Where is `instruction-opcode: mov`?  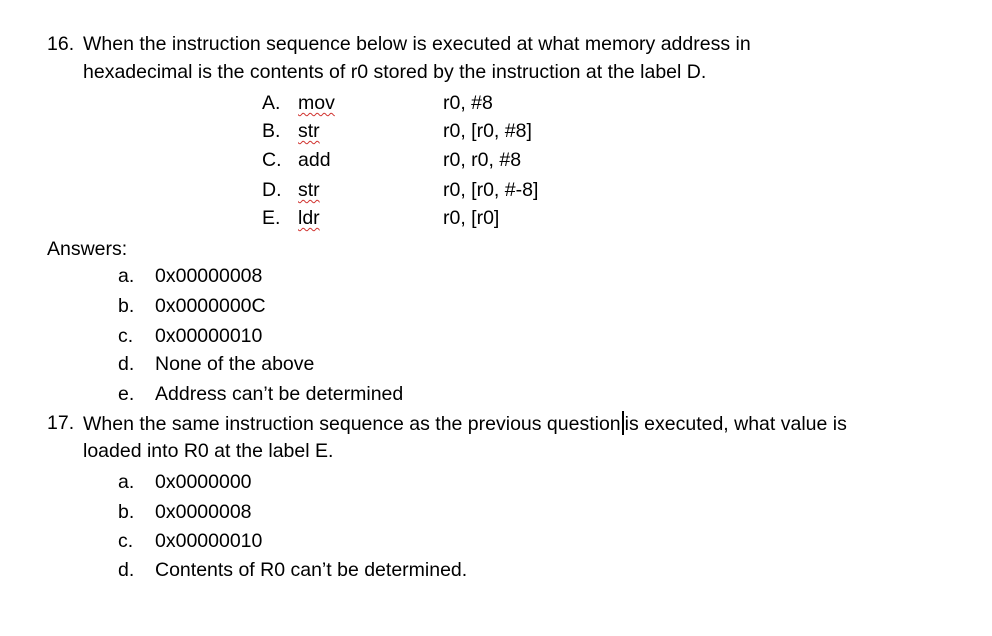 instruction-opcode: mov is located at coordinates (316, 103).